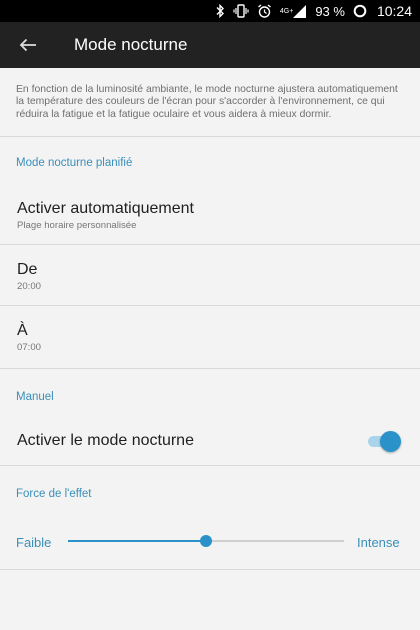 The height and width of the screenshot is (630, 420). I want to click on bluetooth-icon, so click(220, 11).